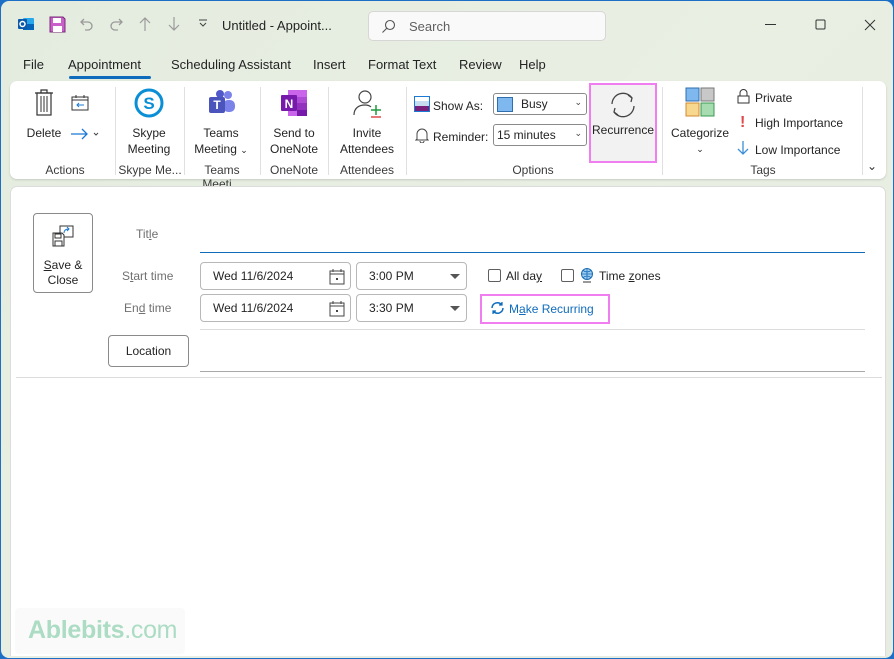 The height and width of the screenshot is (659, 894). What do you see at coordinates (148, 351) in the screenshot?
I see `location-button: Location` at bounding box center [148, 351].